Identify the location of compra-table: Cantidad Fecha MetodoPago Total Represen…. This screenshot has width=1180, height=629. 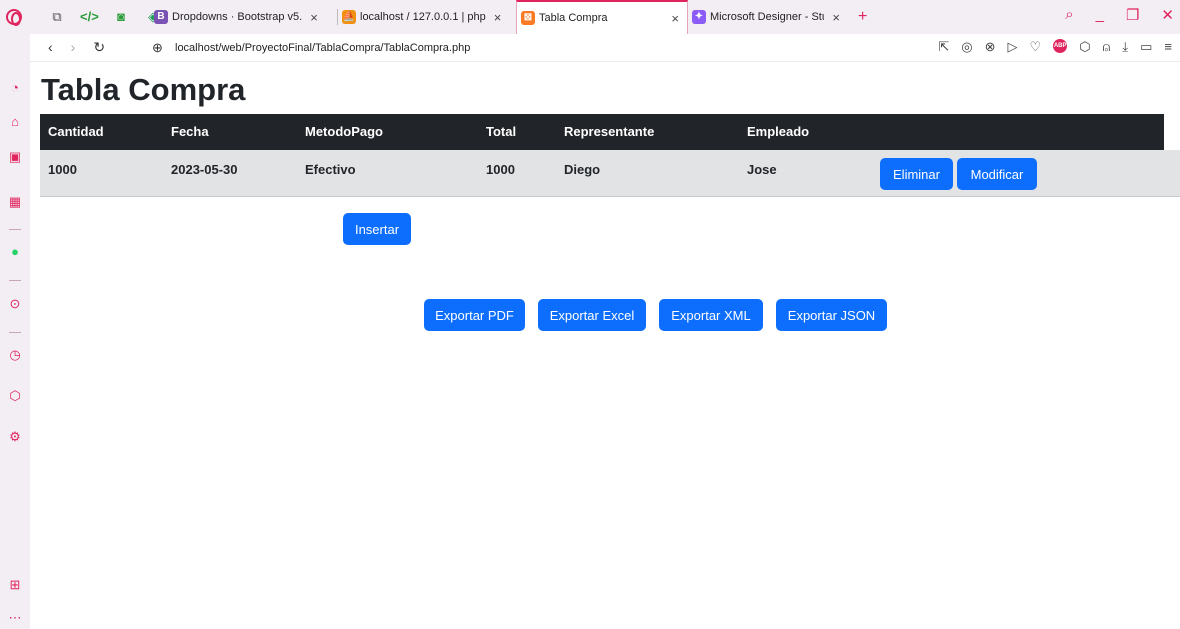
(610, 155).